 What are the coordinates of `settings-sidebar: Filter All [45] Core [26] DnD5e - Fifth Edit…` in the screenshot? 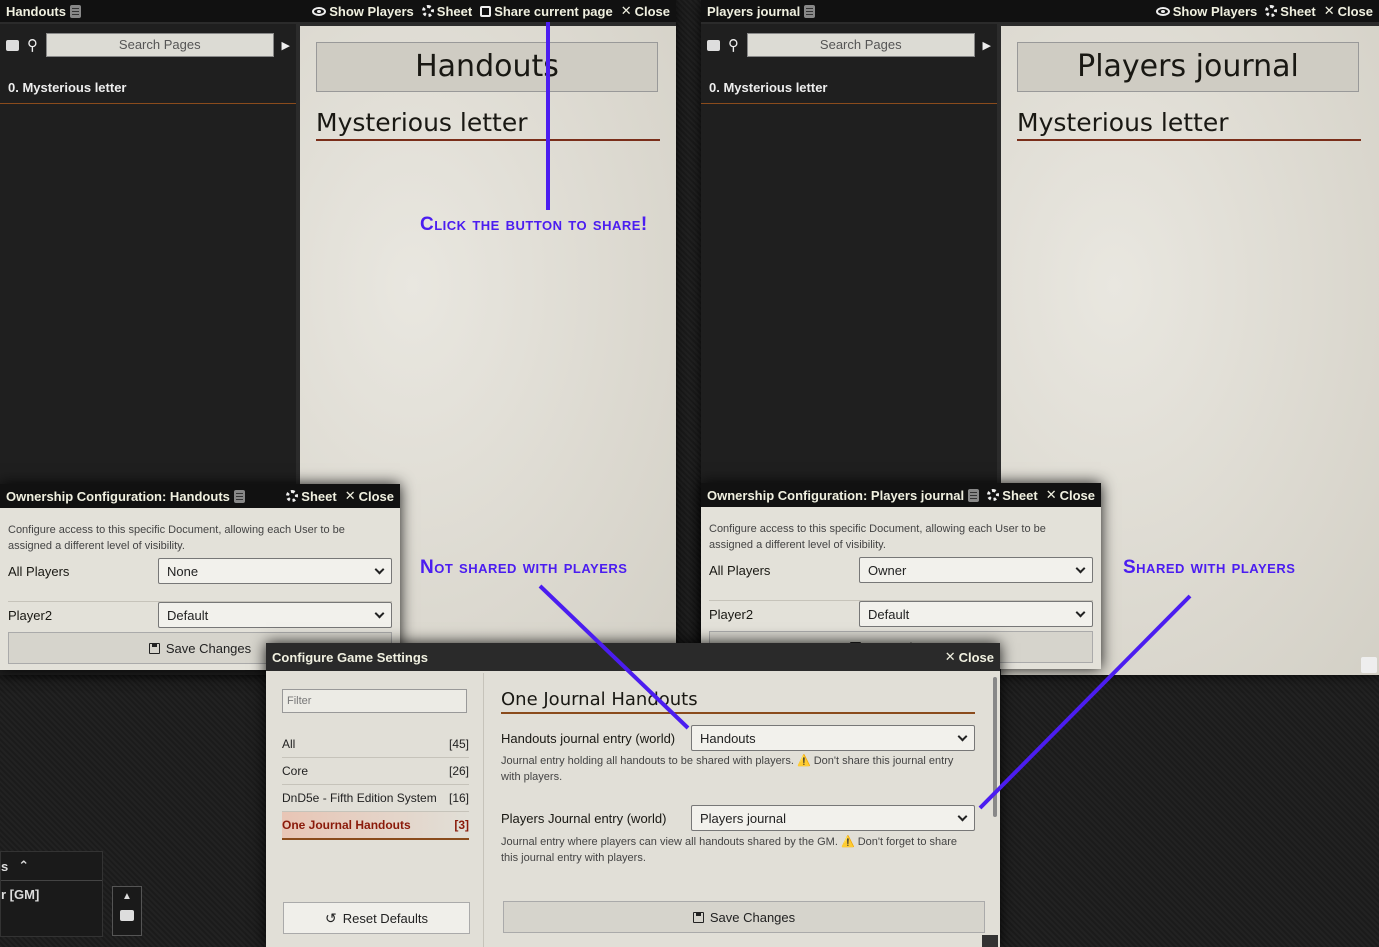 It's located at (375, 810).